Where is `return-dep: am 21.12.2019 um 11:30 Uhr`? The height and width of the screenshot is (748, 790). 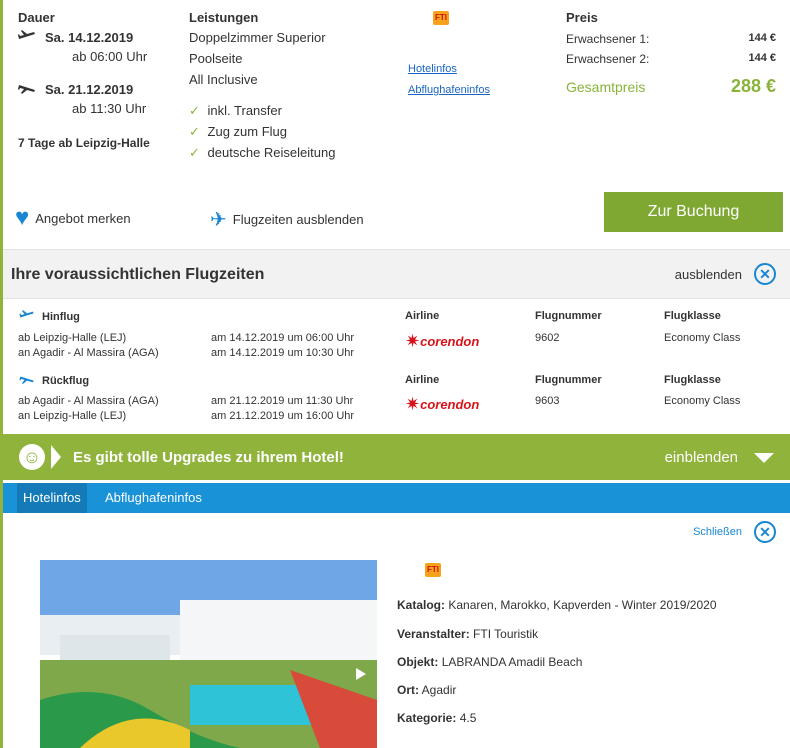
return-dep: am 21.12.2019 um 11:30 Uhr is located at coordinates (282, 401).